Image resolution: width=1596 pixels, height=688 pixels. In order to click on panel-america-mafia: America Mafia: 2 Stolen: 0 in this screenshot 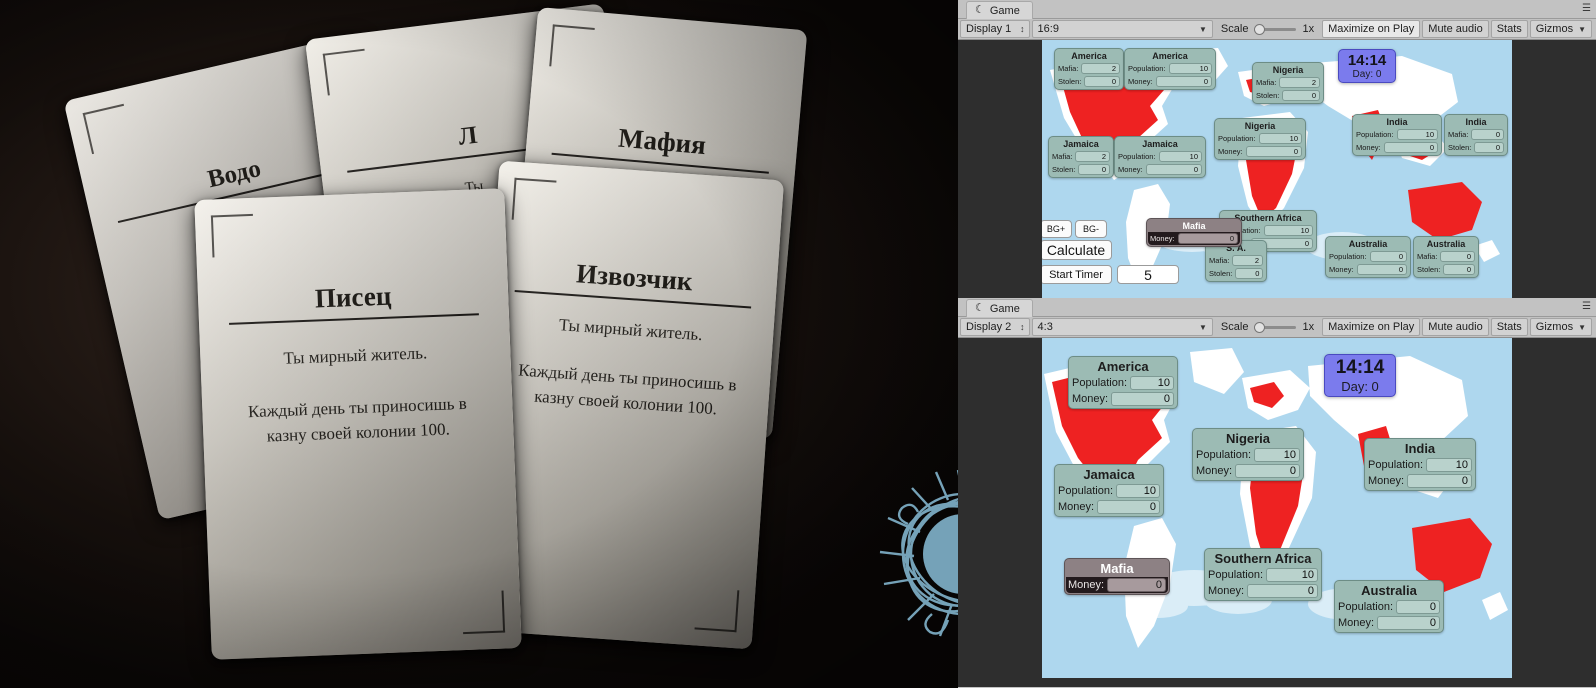, I will do `click(1089, 69)`.